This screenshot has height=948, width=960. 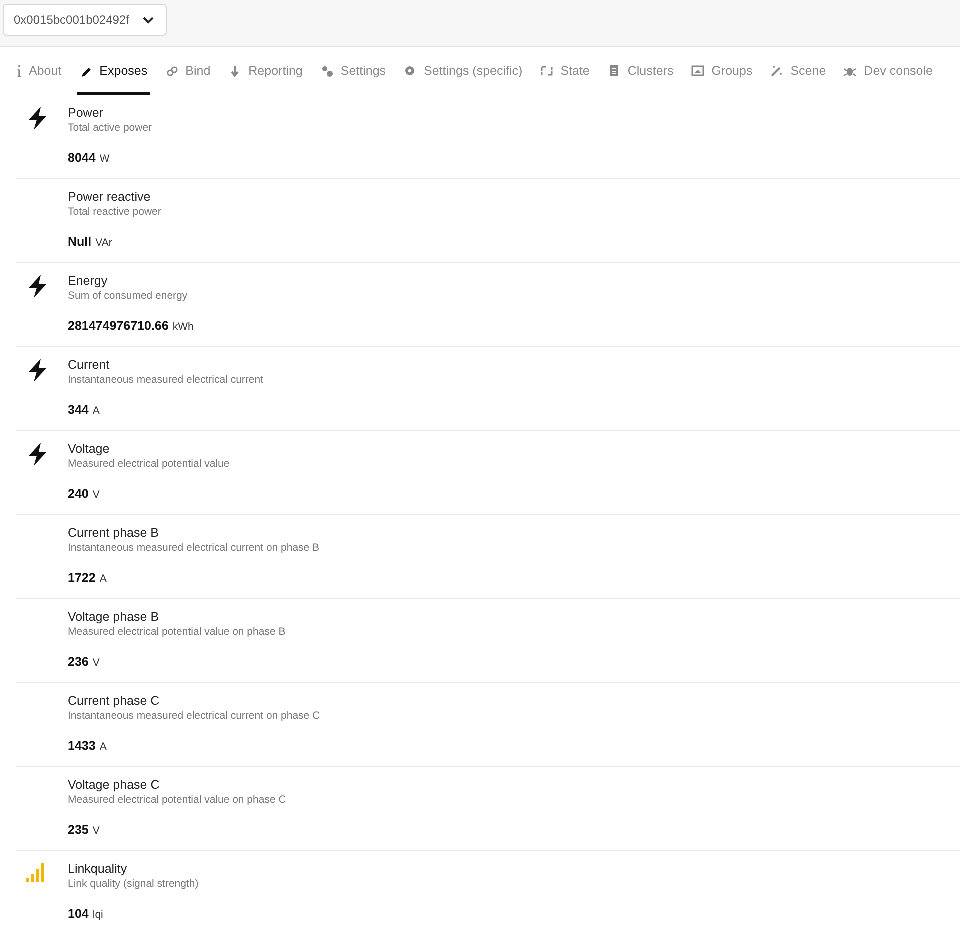 I want to click on tab: Dev console, so click(x=888, y=71).